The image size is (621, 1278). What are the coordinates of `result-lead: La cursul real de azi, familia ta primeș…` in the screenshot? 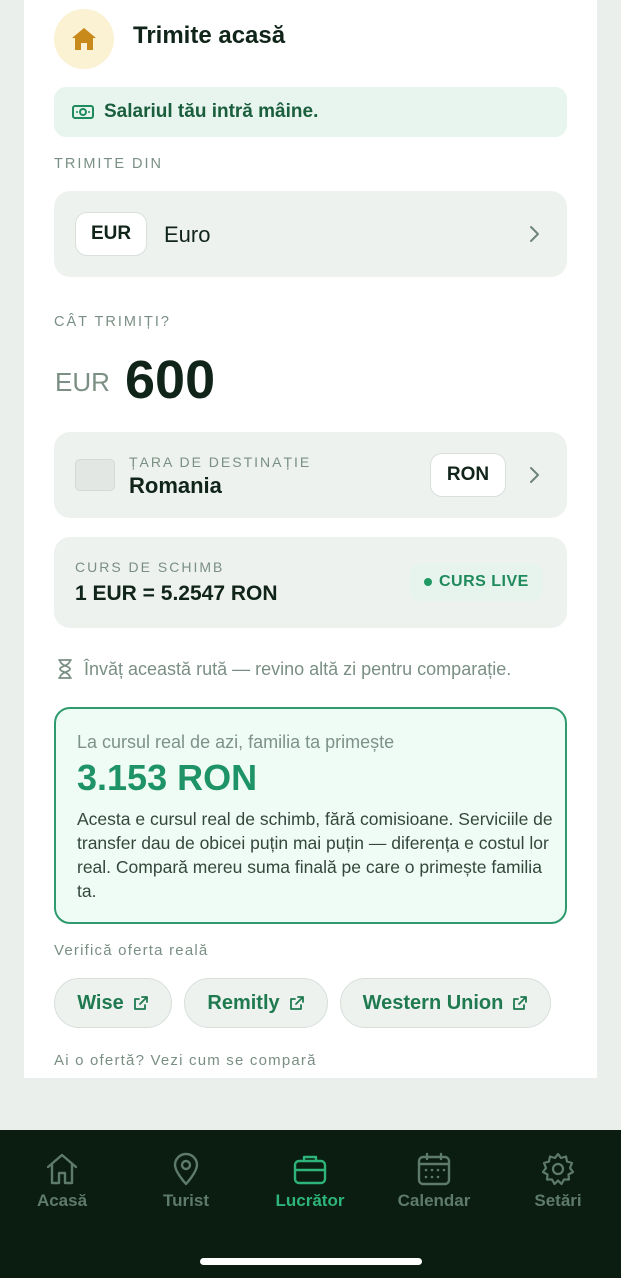 It's located at (236, 742).